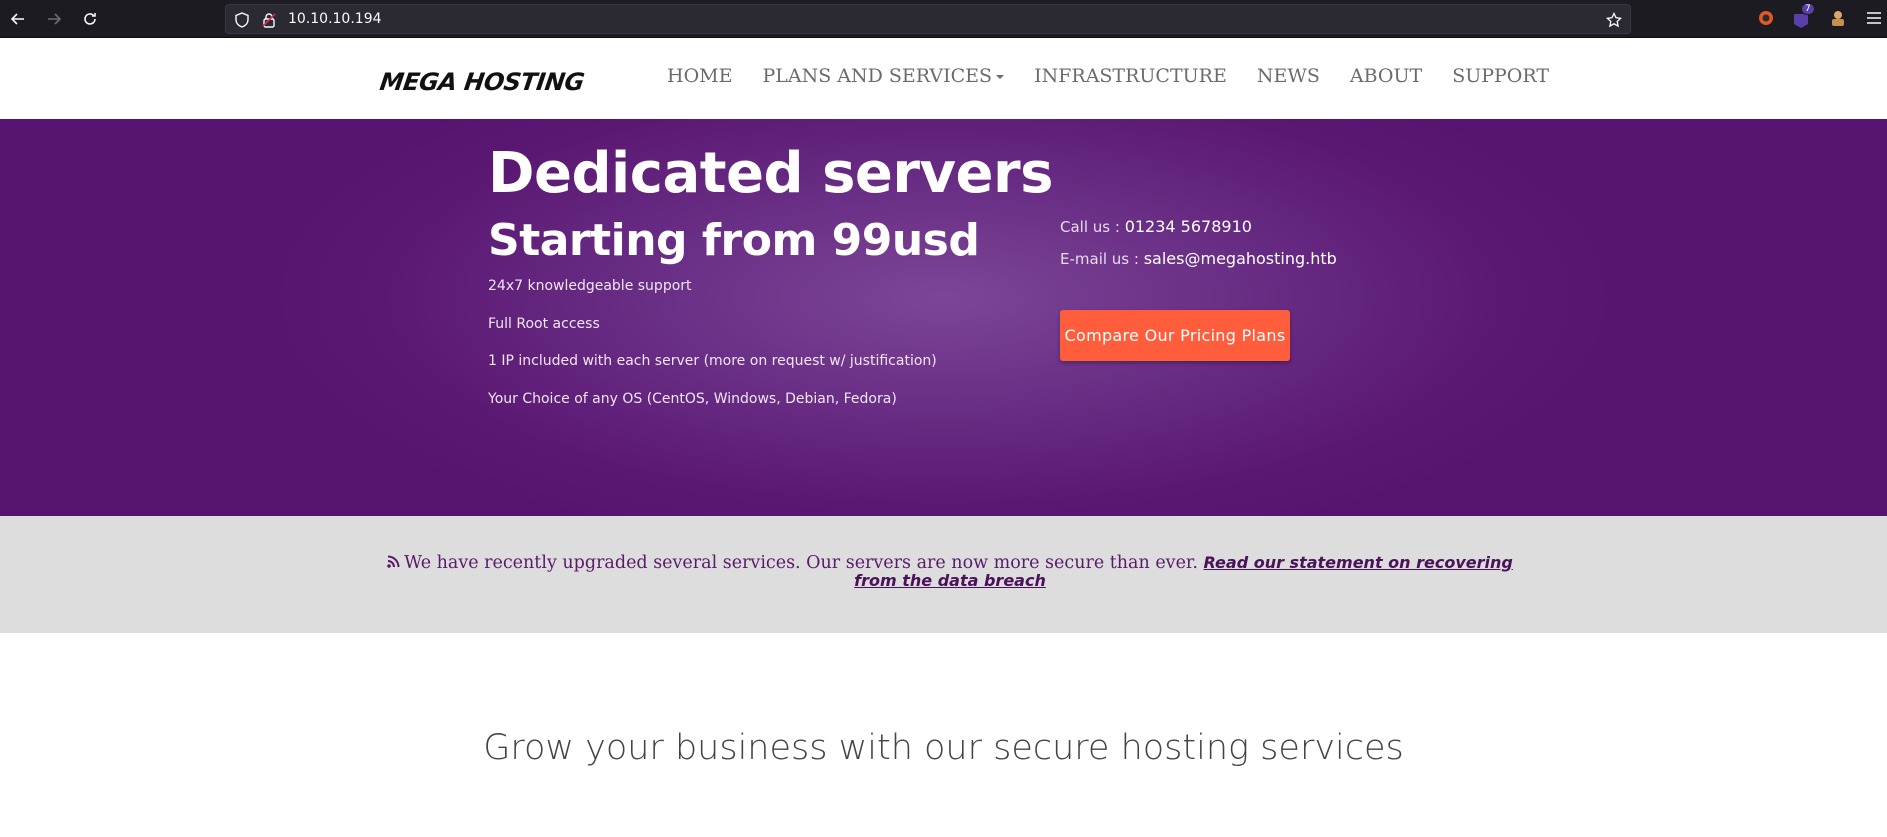 Image resolution: width=1887 pixels, height=837 pixels. I want to click on nav-plans-and-services: PLANS AND SERVICES, so click(883, 76).